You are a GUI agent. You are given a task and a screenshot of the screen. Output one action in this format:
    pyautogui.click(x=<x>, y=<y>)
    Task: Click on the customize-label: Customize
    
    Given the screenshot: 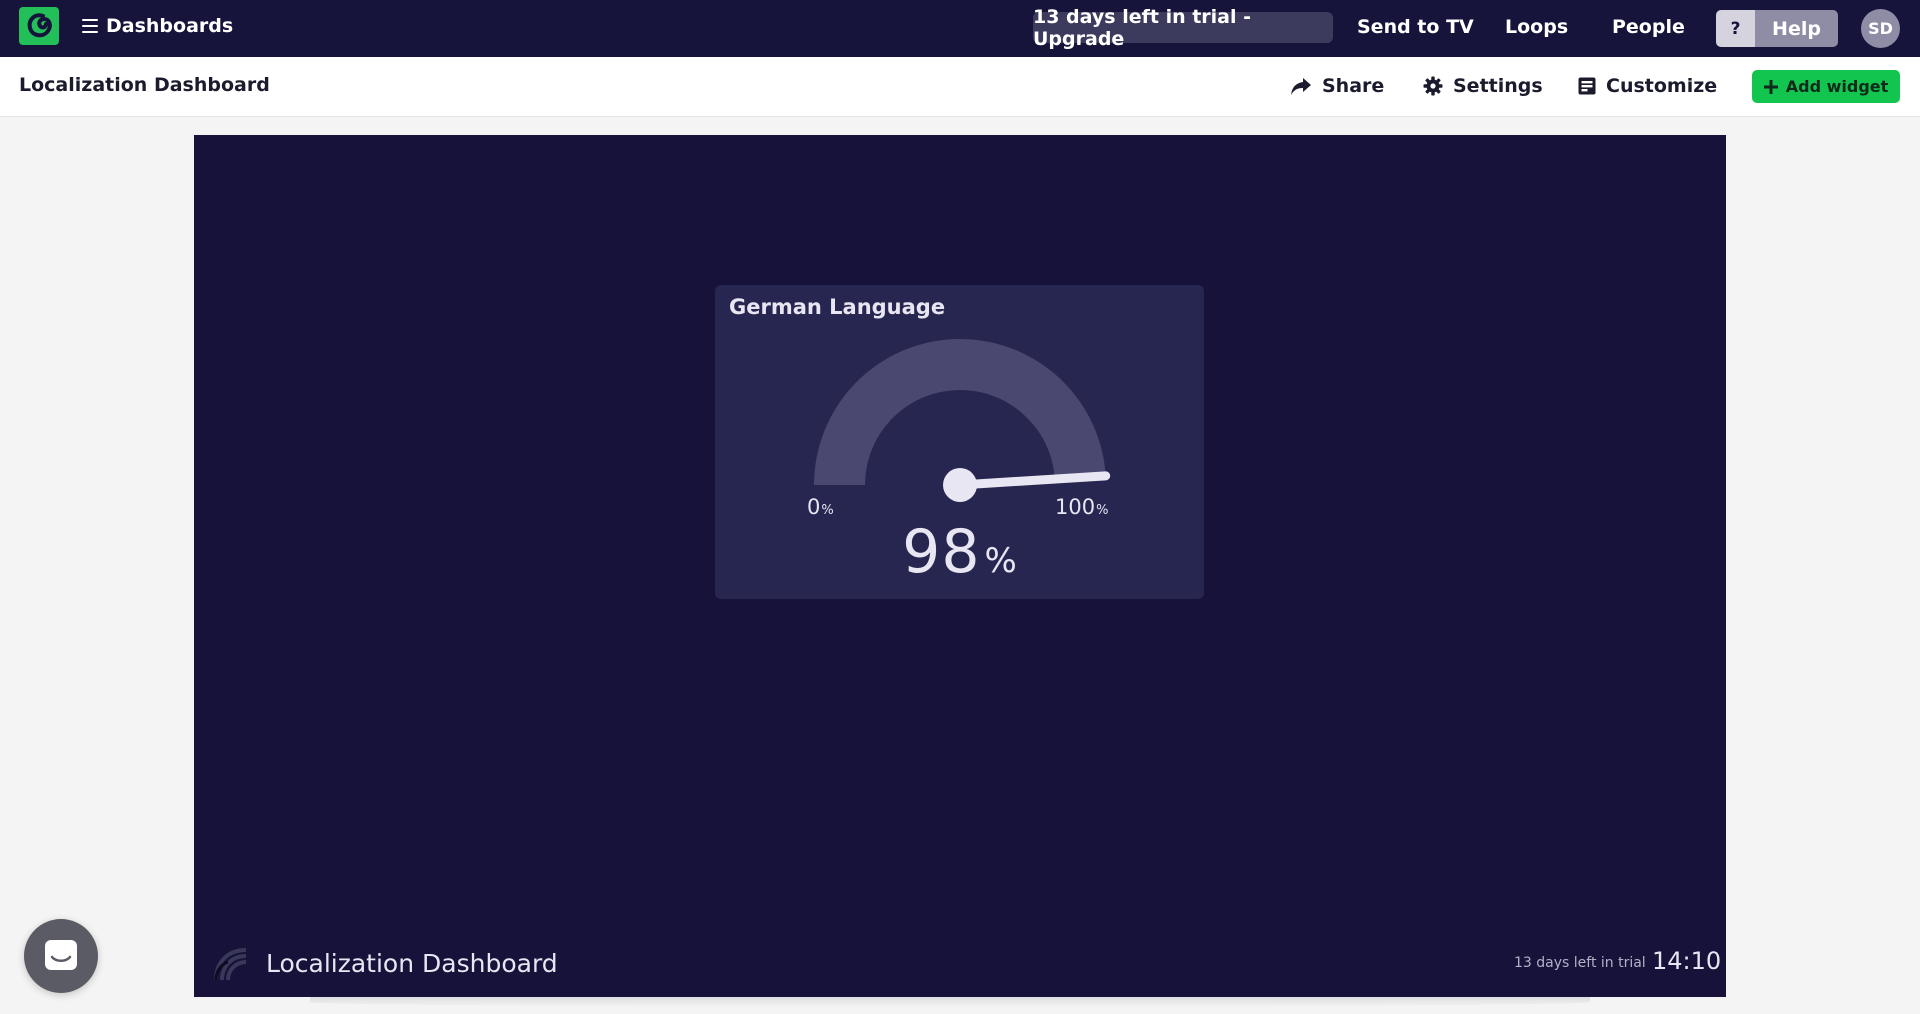 What is the action you would take?
    pyautogui.click(x=1662, y=86)
    